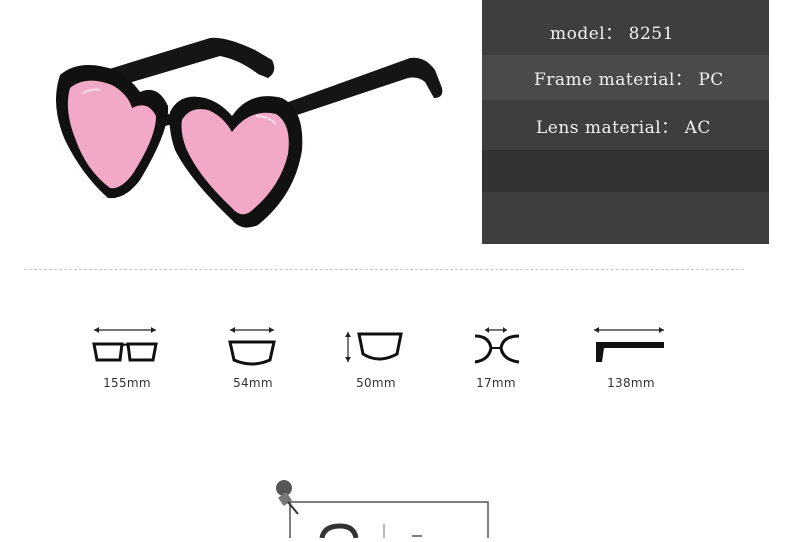 The height and width of the screenshot is (542, 800). I want to click on model-text: model： 8251, so click(612, 34).